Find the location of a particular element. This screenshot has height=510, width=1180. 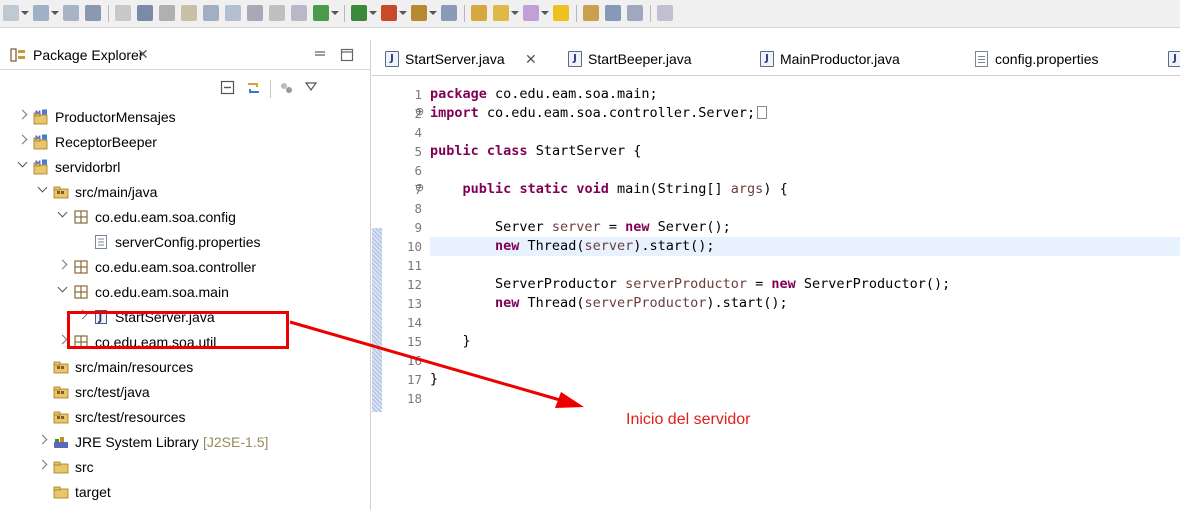

debug-icon is located at coordinates (321, 13).